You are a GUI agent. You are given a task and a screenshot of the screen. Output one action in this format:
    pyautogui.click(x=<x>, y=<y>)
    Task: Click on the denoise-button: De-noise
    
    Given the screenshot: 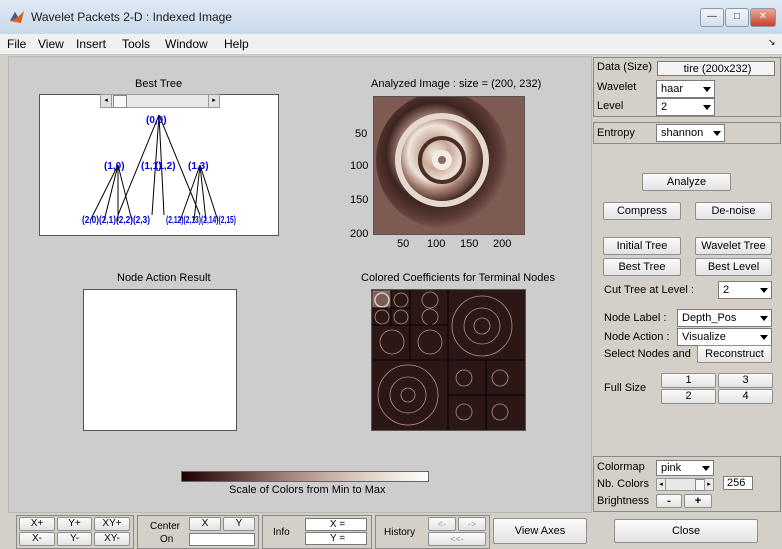 What is the action you would take?
    pyautogui.click(x=733, y=211)
    